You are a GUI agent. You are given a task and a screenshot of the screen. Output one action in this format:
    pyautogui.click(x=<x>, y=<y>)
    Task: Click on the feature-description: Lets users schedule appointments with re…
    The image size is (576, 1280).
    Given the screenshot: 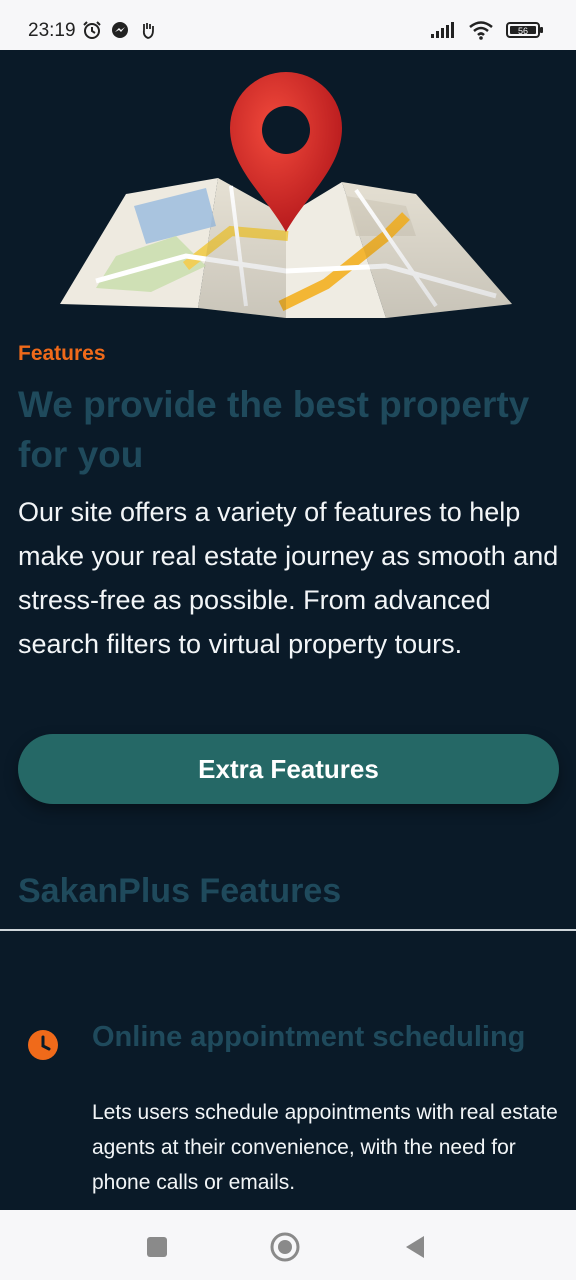 What is the action you would take?
    pyautogui.click(x=325, y=1147)
    